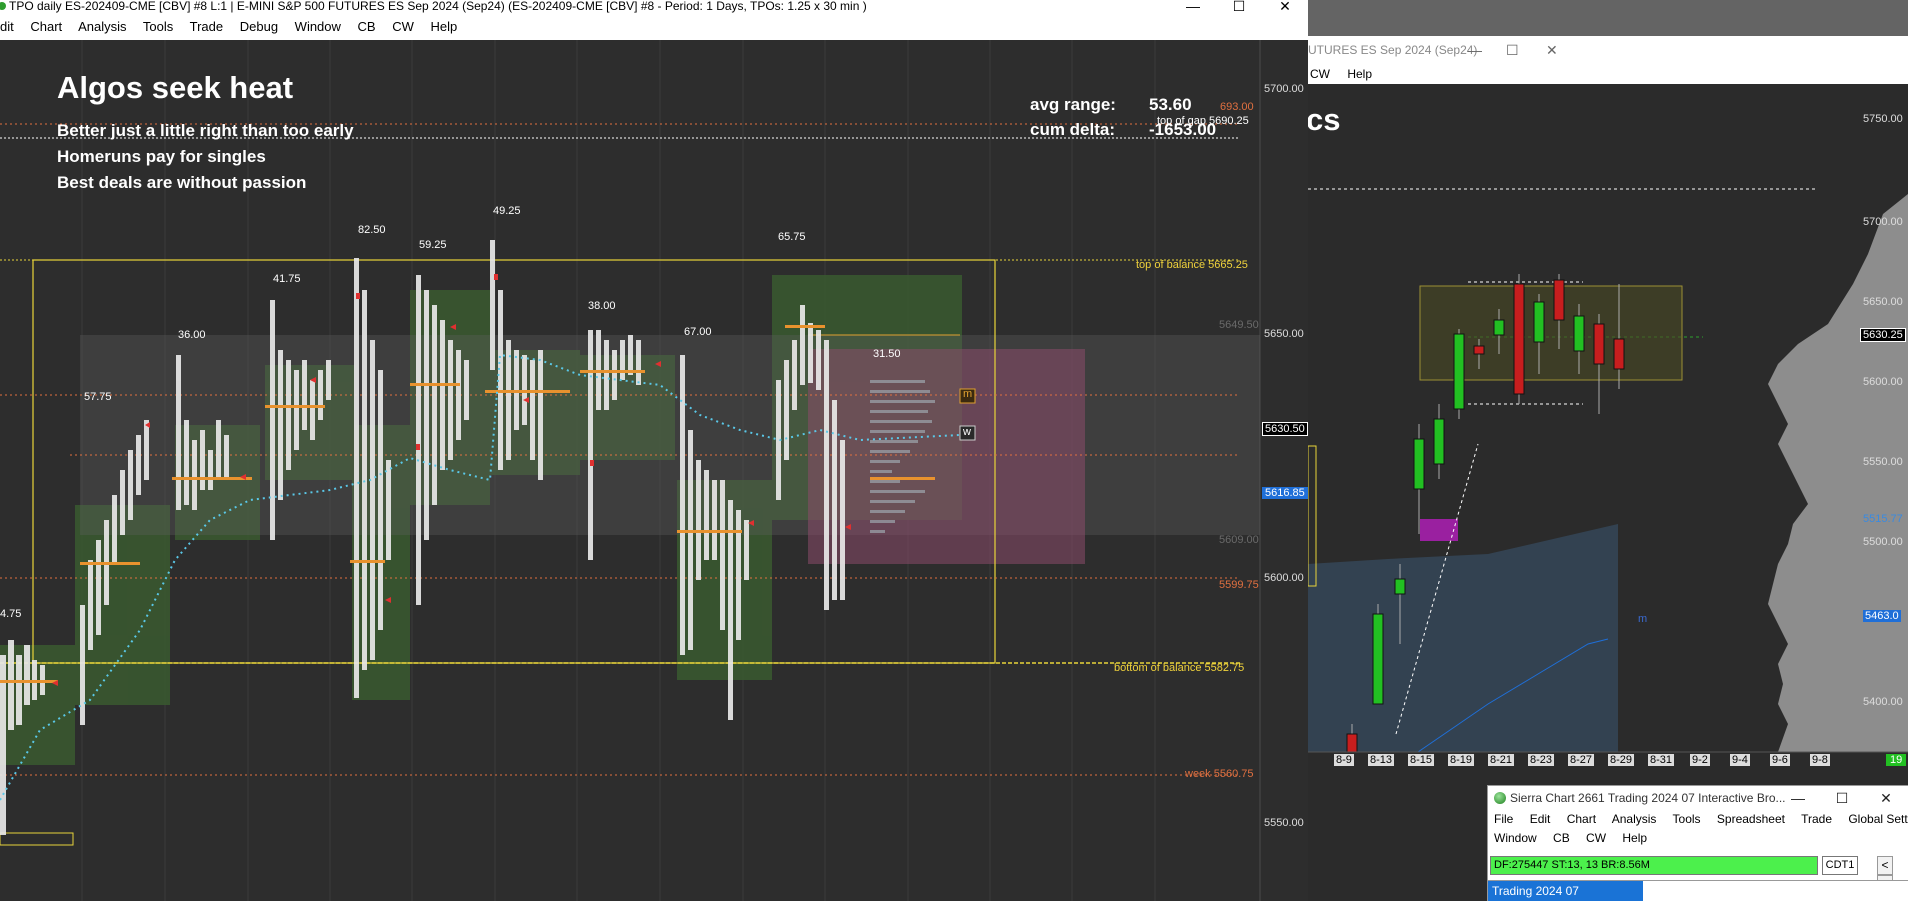  What do you see at coordinates (1541, 760) in the screenshot?
I see `date-label: 8-23` at bounding box center [1541, 760].